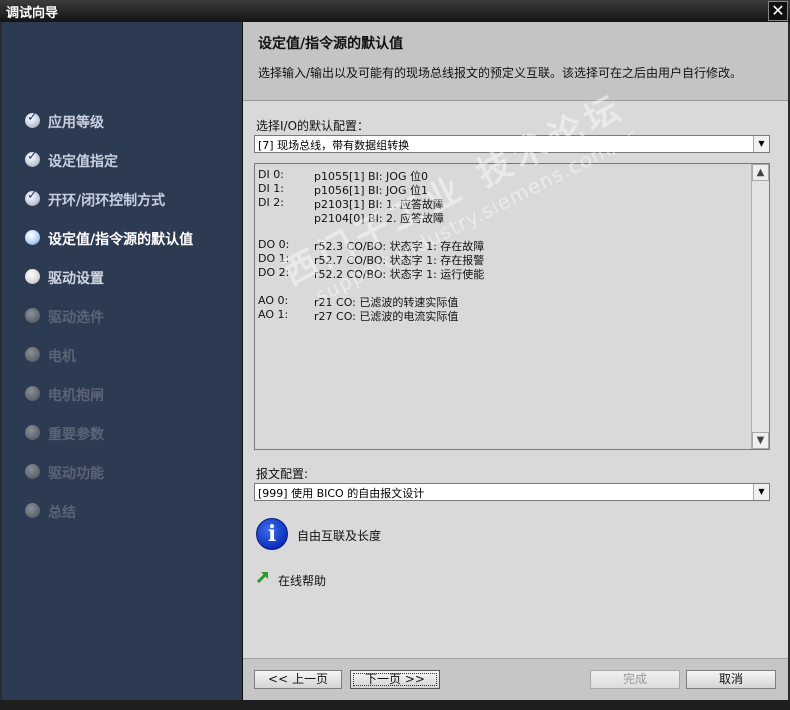 The image size is (790, 710). I want to click on step-label: 总结, so click(62, 513).